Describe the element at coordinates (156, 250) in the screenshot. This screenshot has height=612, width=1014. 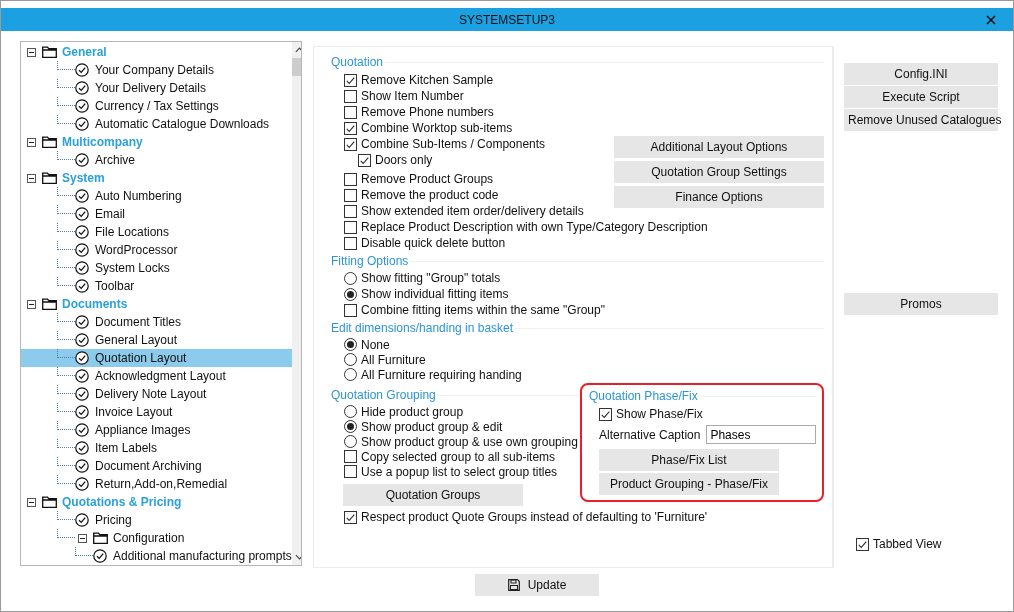
I see `tree-item: WordProcessor` at that location.